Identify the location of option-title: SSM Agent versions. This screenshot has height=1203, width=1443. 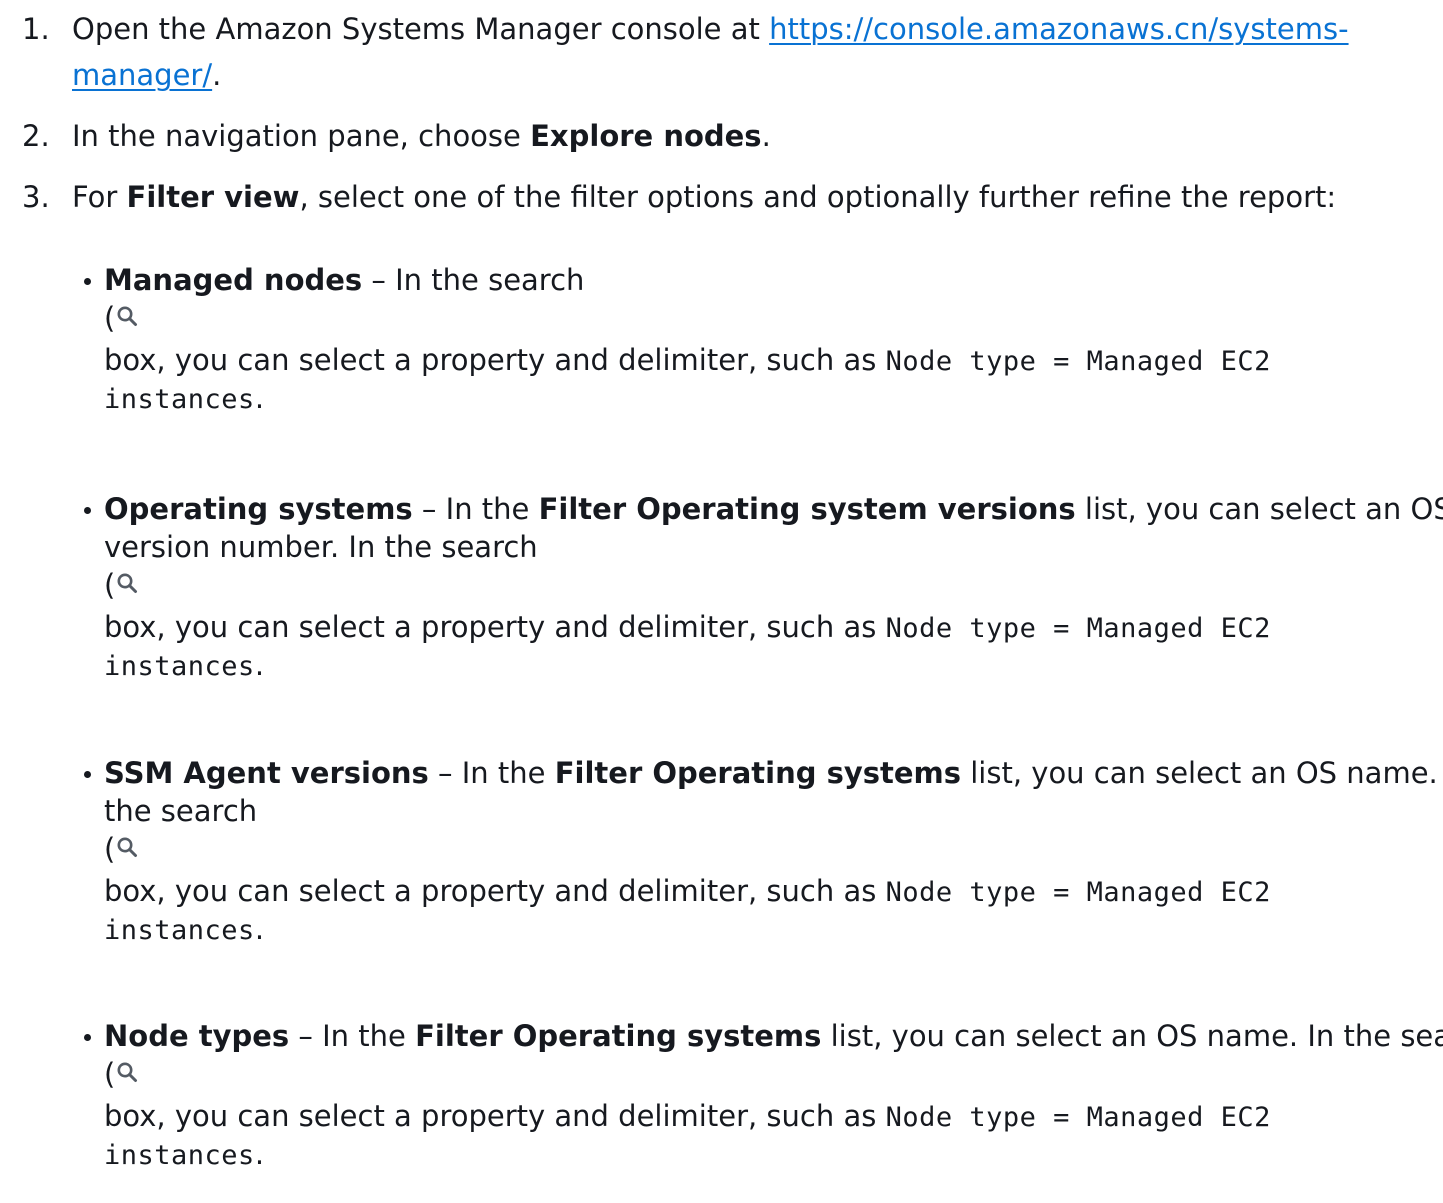
(266, 773).